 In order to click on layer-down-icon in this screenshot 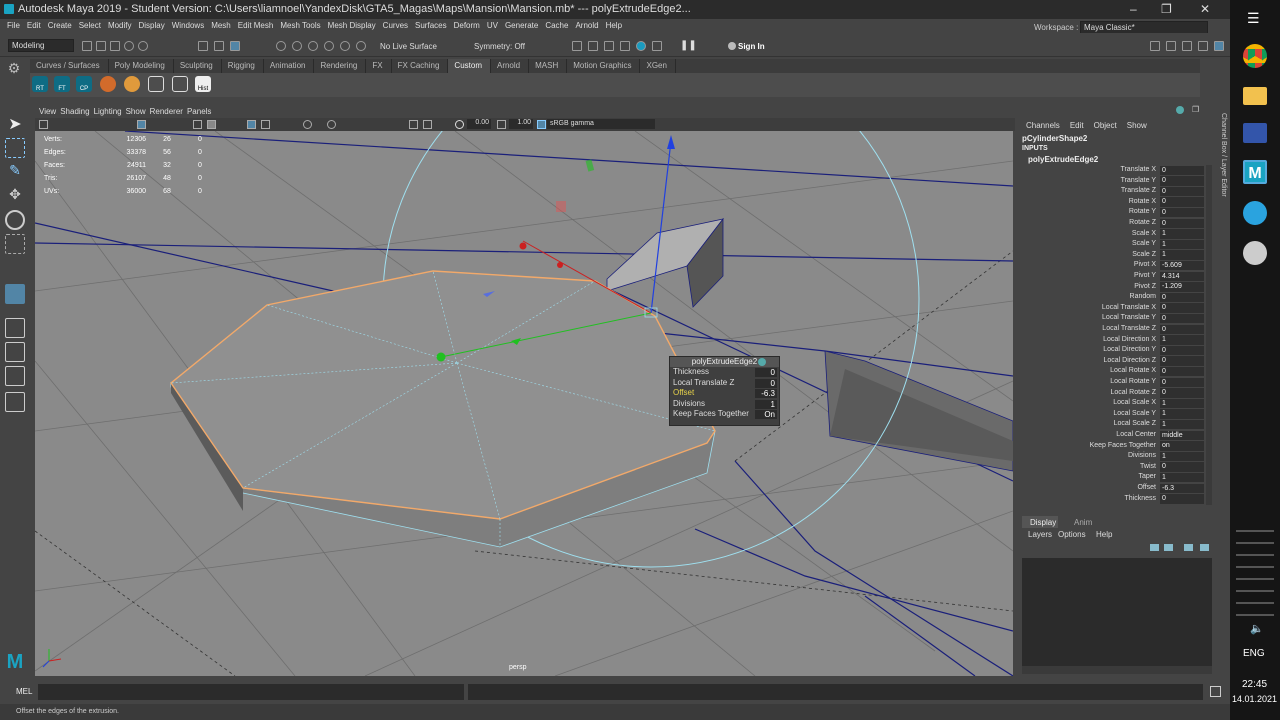, I will do `click(1168, 547)`.